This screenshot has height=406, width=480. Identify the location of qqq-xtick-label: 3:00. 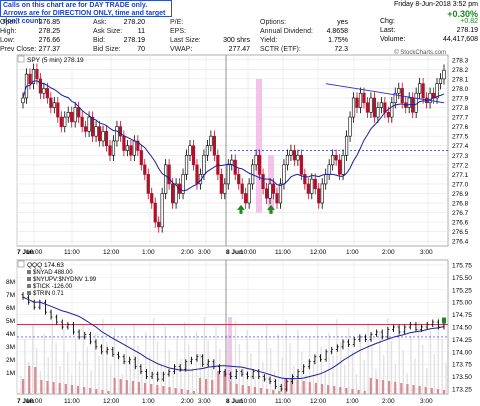
(426, 401).